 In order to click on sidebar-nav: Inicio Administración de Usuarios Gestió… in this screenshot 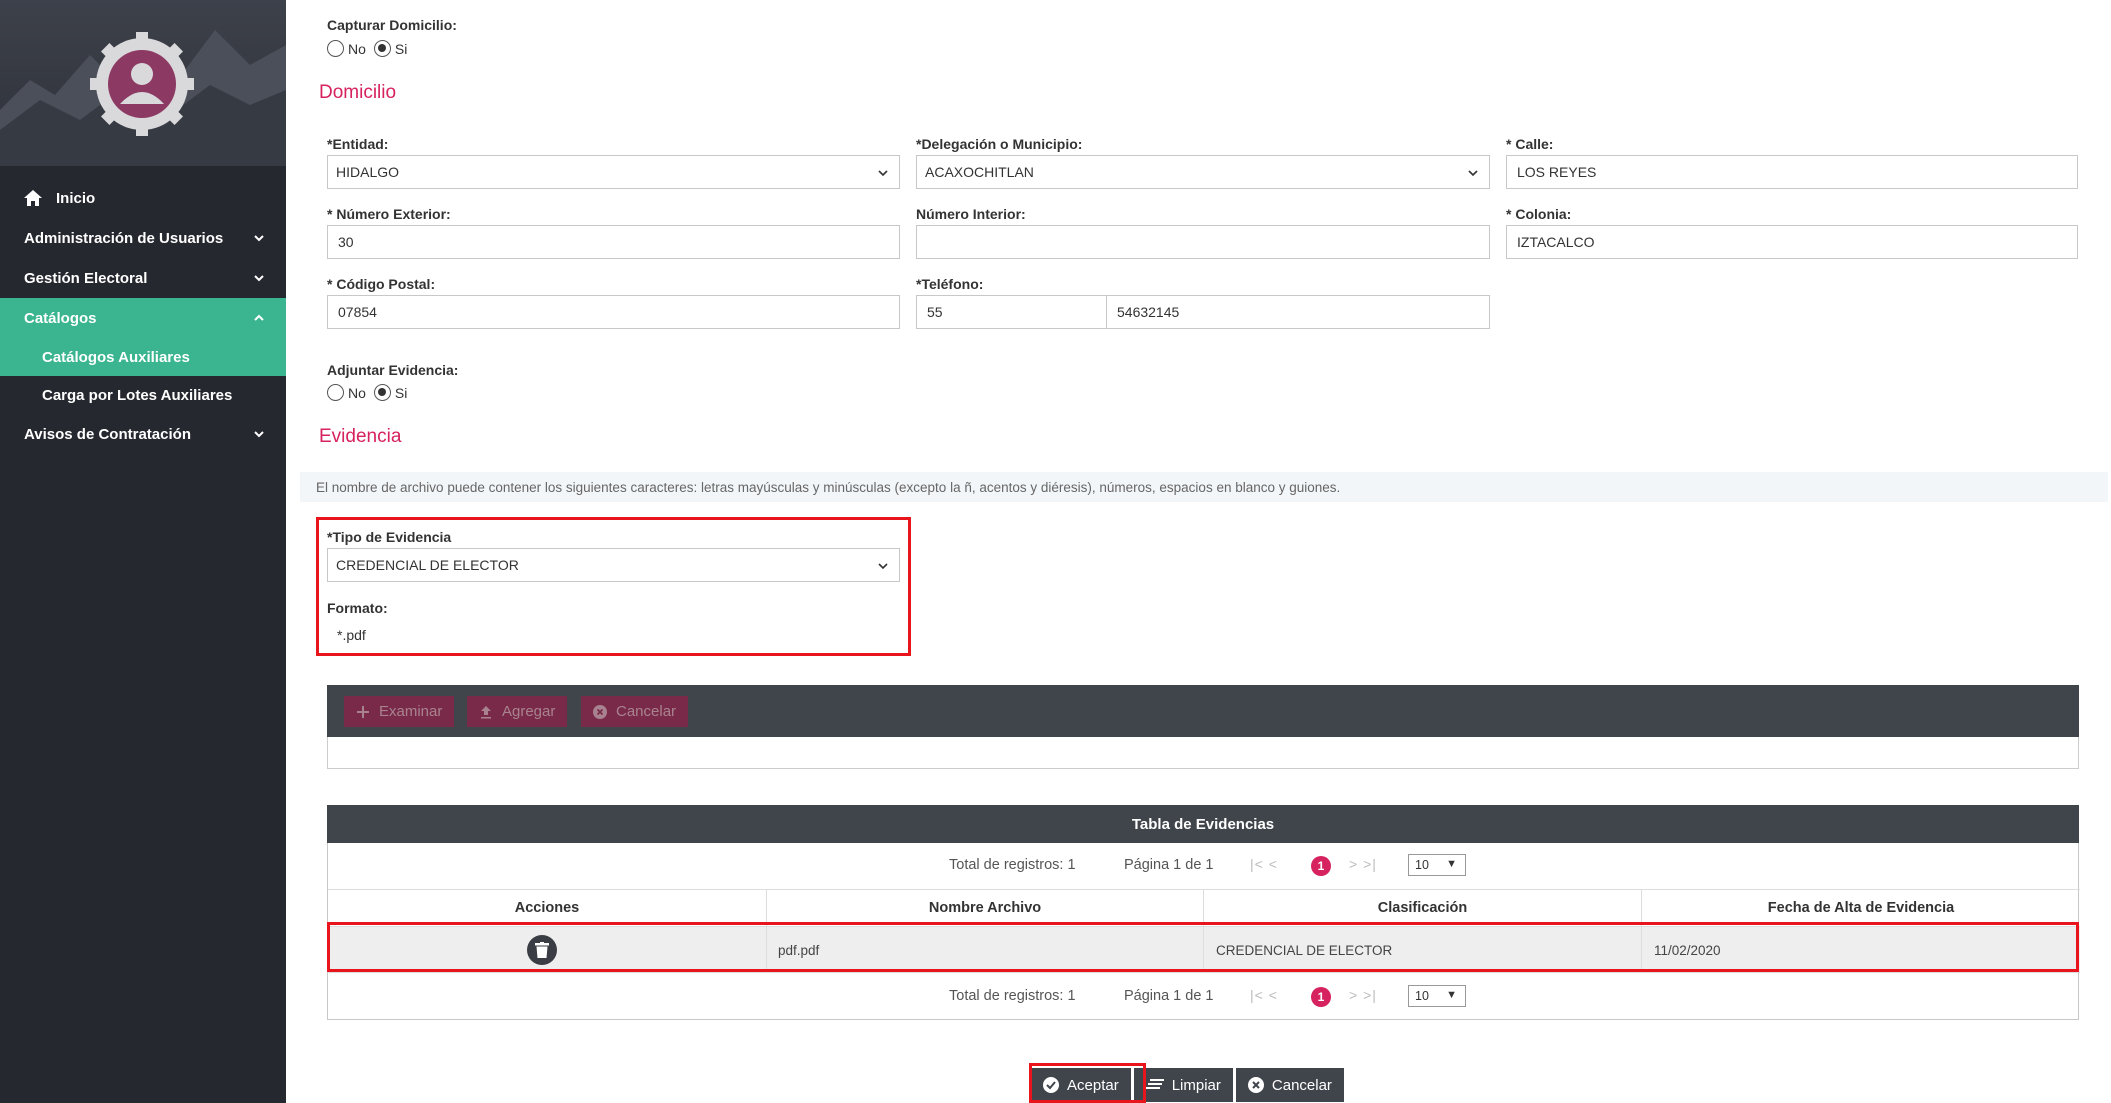, I will do `click(143, 316)`.